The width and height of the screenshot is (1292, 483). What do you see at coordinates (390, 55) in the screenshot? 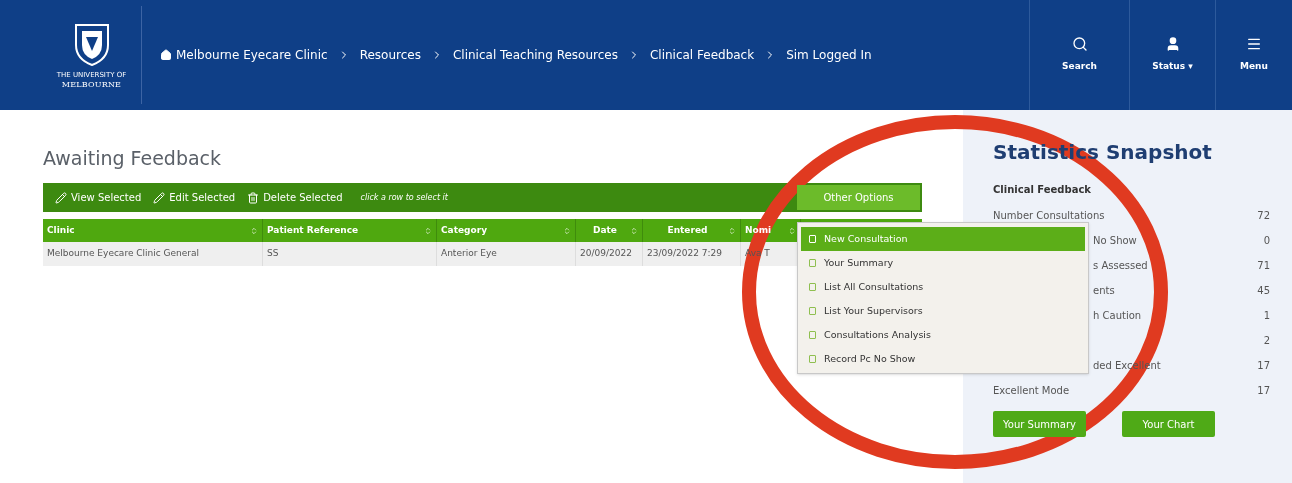
I see `breadcrumb-link: Resources` at bounding box center [390, 55].